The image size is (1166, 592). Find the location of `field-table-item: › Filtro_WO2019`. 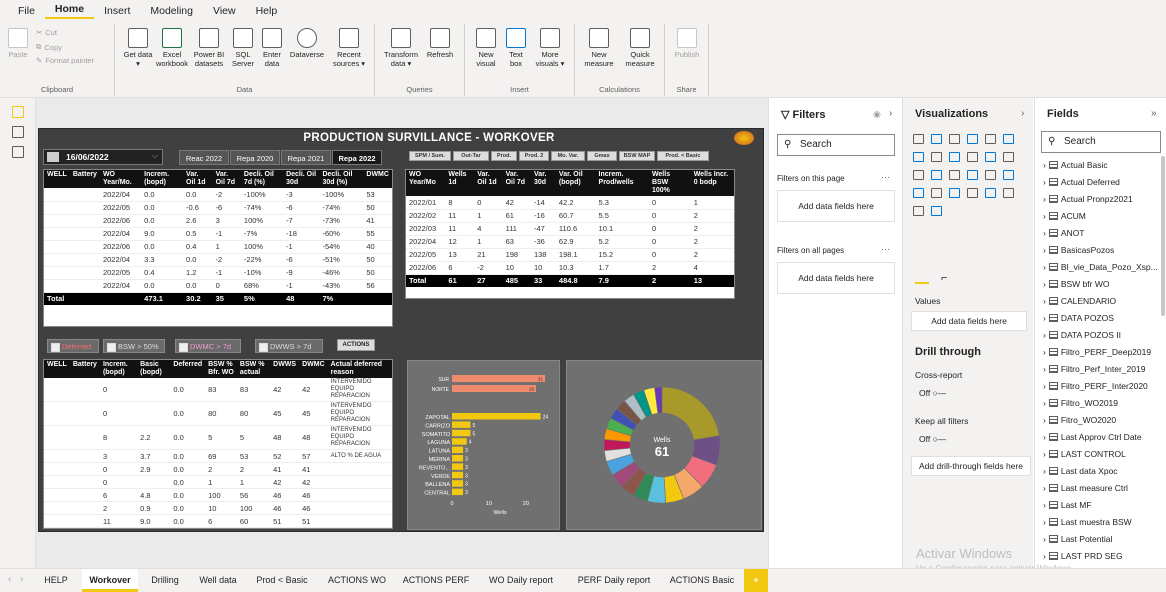

field-table-item: › Filtro_WO2019 is located at coordinates (1080, 403).